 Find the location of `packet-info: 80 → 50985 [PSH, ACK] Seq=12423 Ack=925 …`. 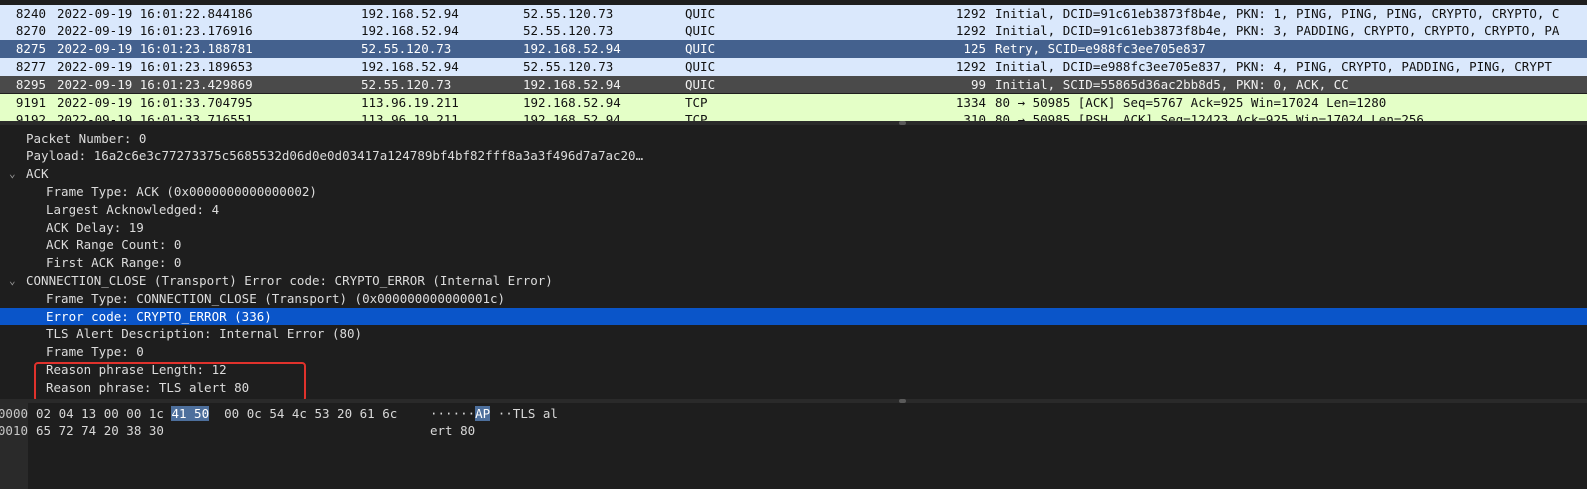

packet-info: 80 → 50985 [PSH, ACK] Seq=12423 Ack=925 … is located at coordinates (1209, 116).